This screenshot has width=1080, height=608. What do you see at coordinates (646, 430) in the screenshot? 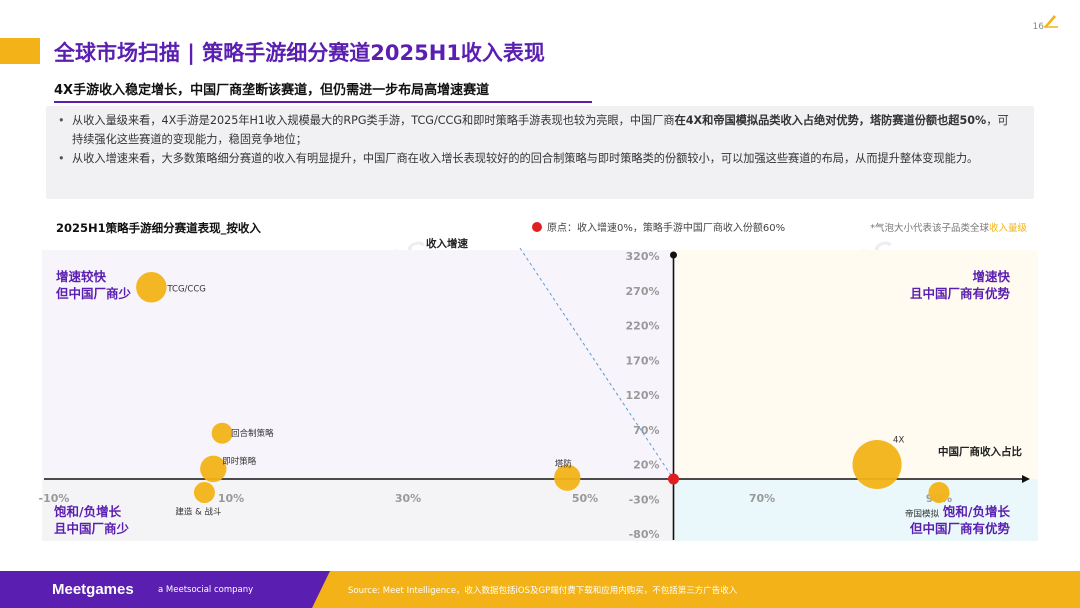
I see `y-tick-label: 70%` at bounding box center [646, 430].